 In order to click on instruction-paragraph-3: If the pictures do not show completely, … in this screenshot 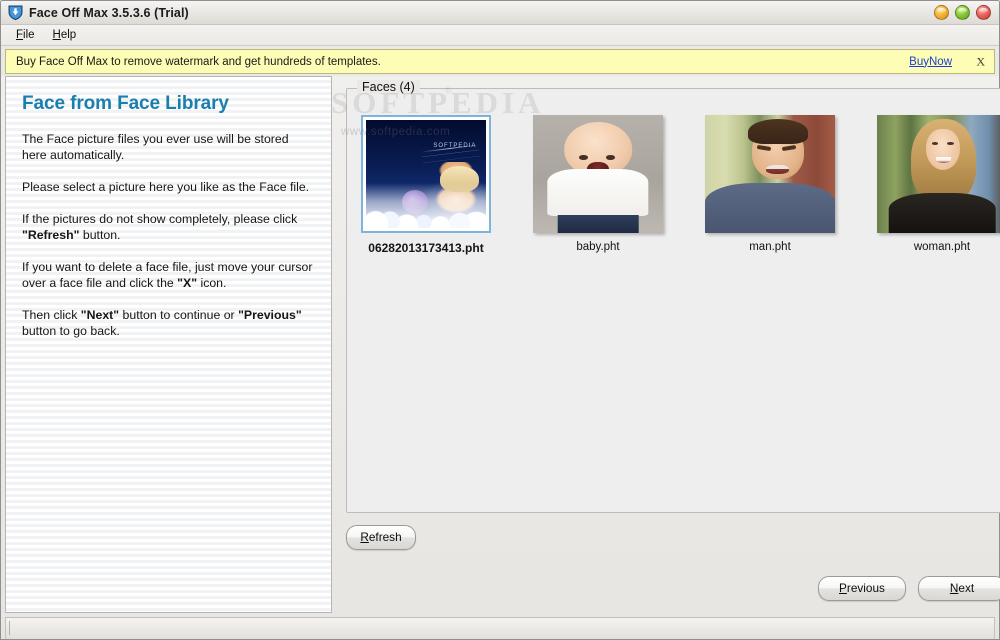, I will do `click(160, 227)`.